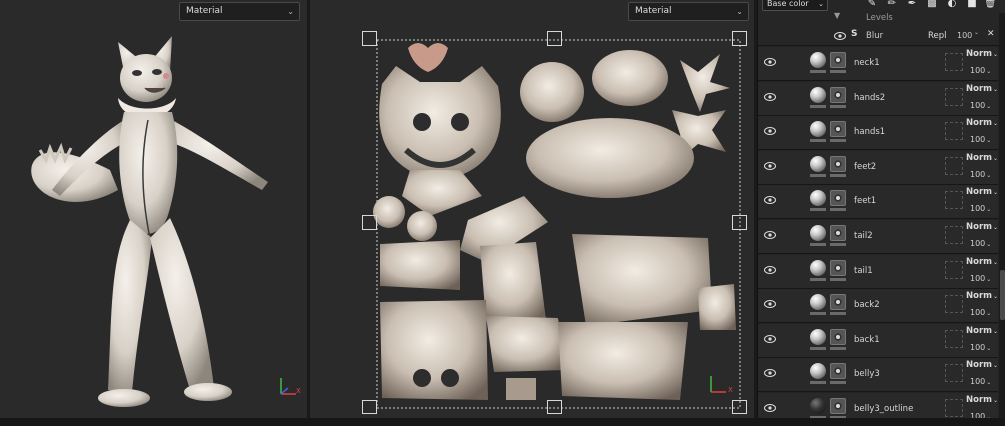  Describe the element at coordinates (863, 236) in the screenshot. I see `layer-name: tail2` at that location.